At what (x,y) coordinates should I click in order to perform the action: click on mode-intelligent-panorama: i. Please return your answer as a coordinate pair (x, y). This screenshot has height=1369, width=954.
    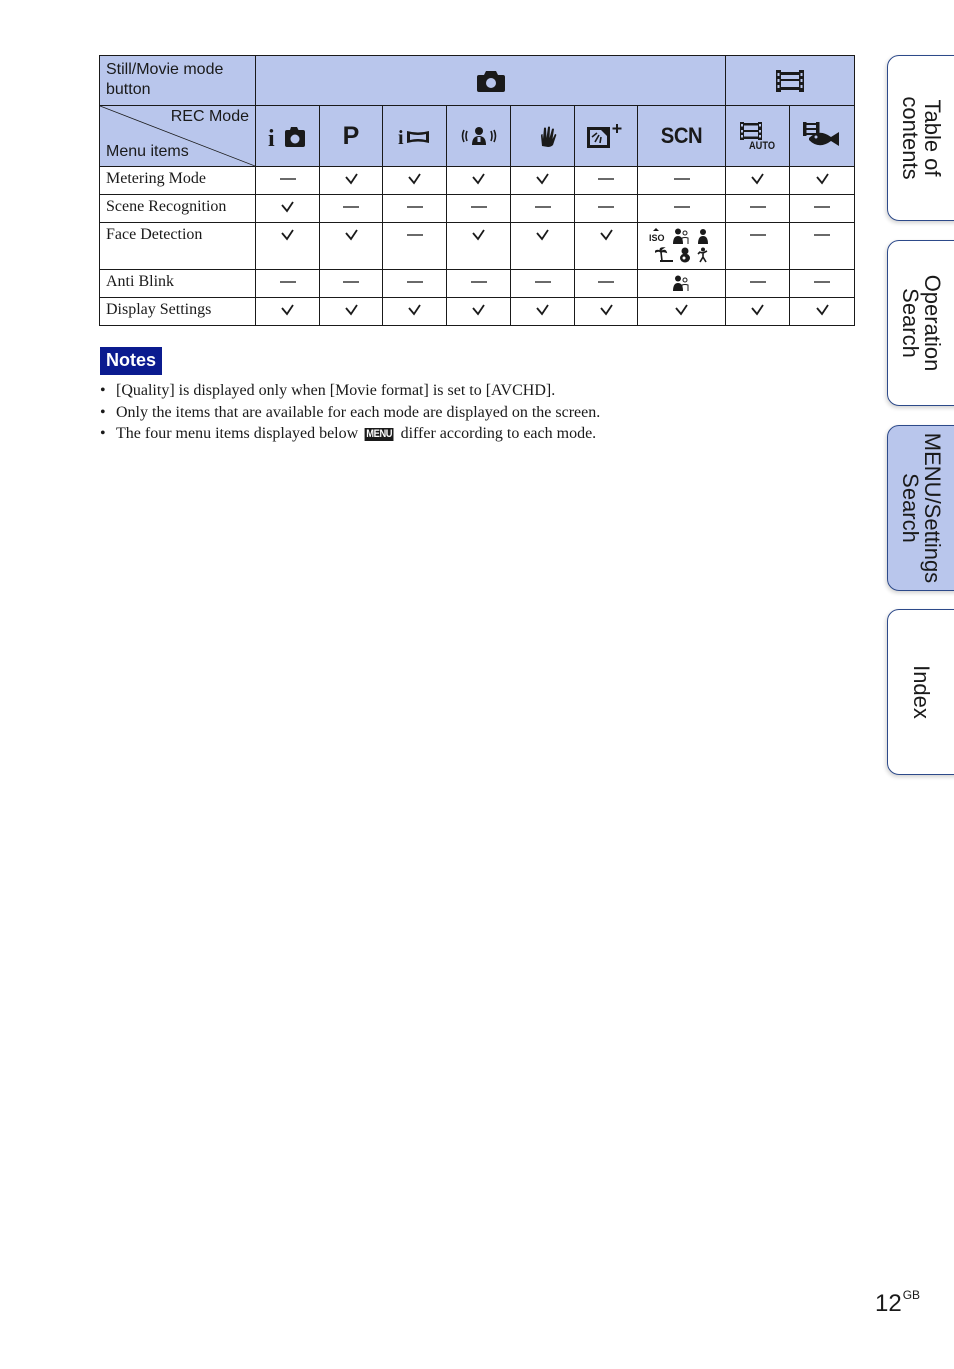
    Looking at the image, I should click on (414, 136).